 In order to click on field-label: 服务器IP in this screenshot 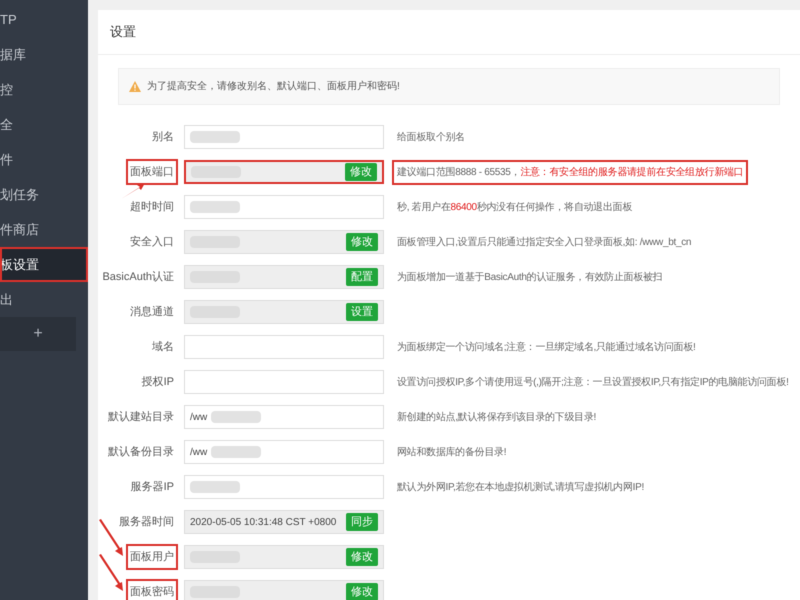, I will do `click(152, 487)`.